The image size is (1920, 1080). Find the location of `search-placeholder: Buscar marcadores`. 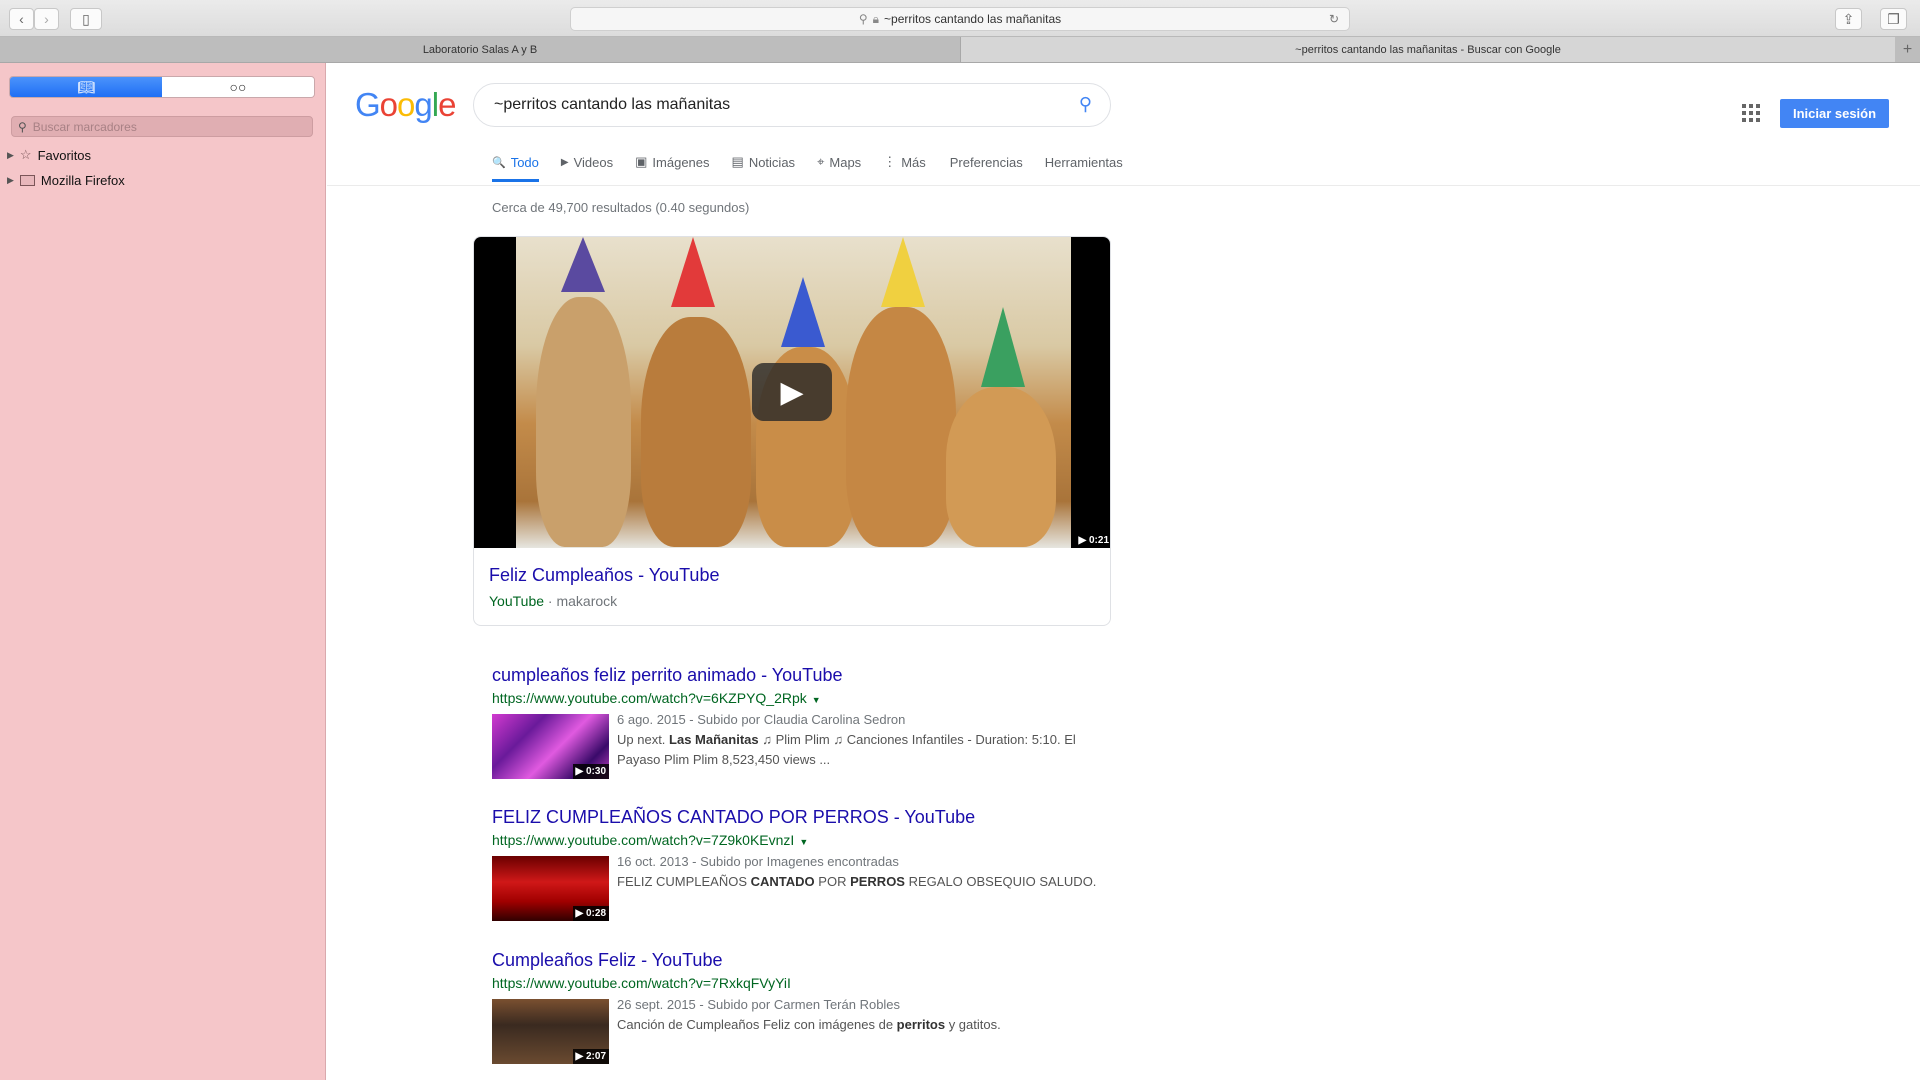

search-placeholder: Buscar marcadores is located at coordinates (84, 126).